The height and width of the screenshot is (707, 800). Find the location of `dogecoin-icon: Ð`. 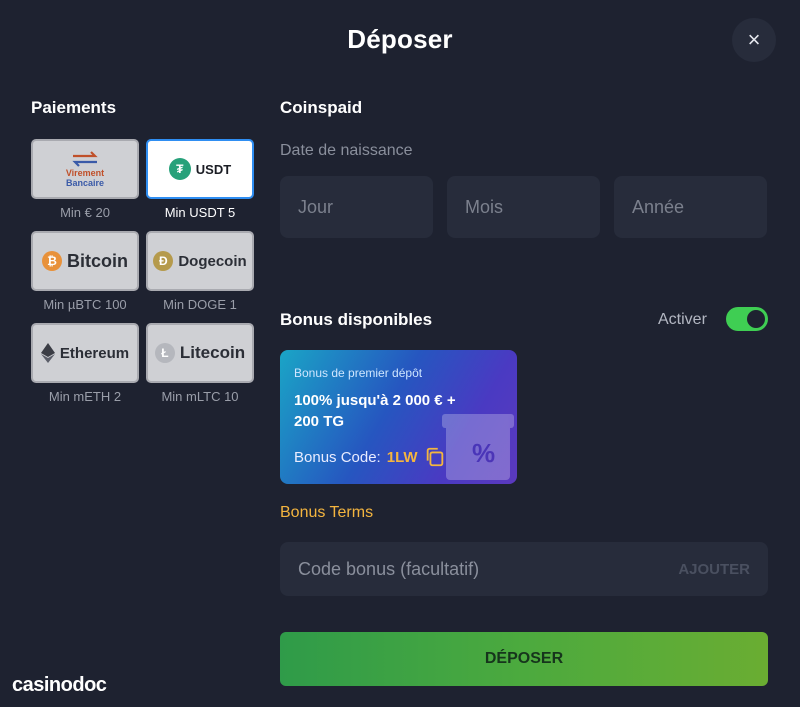

dogecoin-icon: Ð is located at coordinates (163, 261).